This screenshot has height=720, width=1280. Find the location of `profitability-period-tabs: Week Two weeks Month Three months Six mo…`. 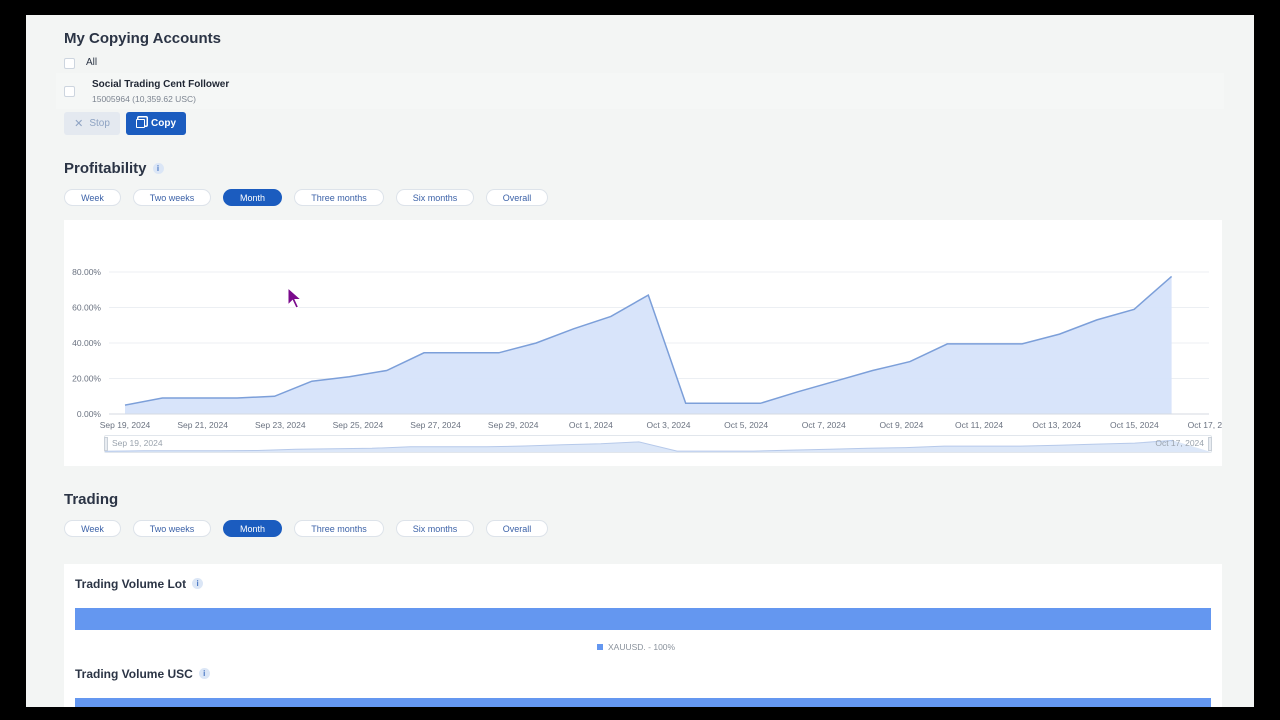

profitability-period-tabs: Week Two weeks Month Three months Six mo… is located at coordinates (312, 197).